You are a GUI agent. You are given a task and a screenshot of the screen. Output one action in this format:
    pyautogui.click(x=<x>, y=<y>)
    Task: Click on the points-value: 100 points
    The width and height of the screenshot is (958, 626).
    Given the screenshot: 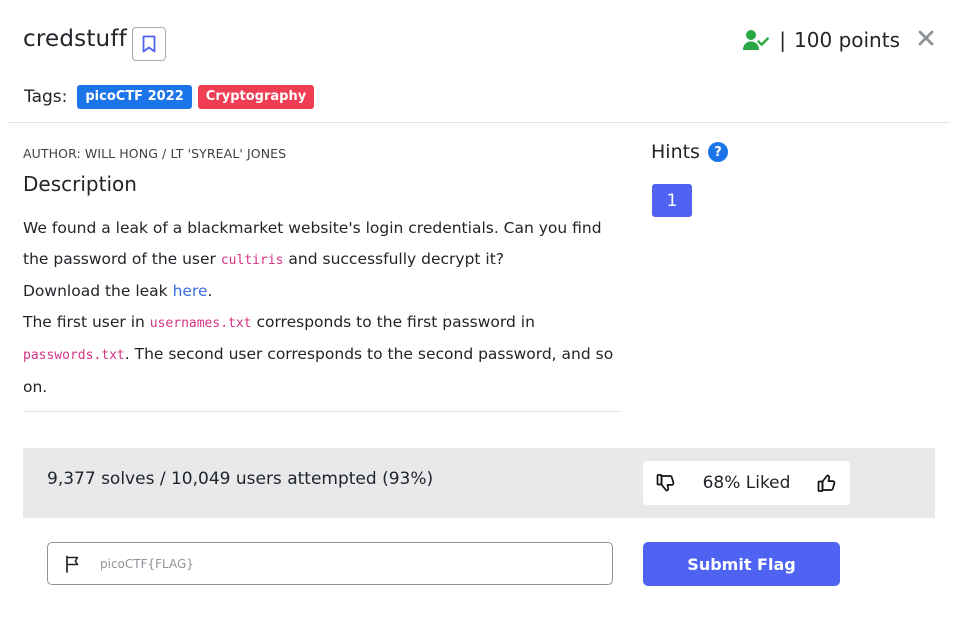 What is the action you would take?
    pyautogui.click(x=847, y=40)
    